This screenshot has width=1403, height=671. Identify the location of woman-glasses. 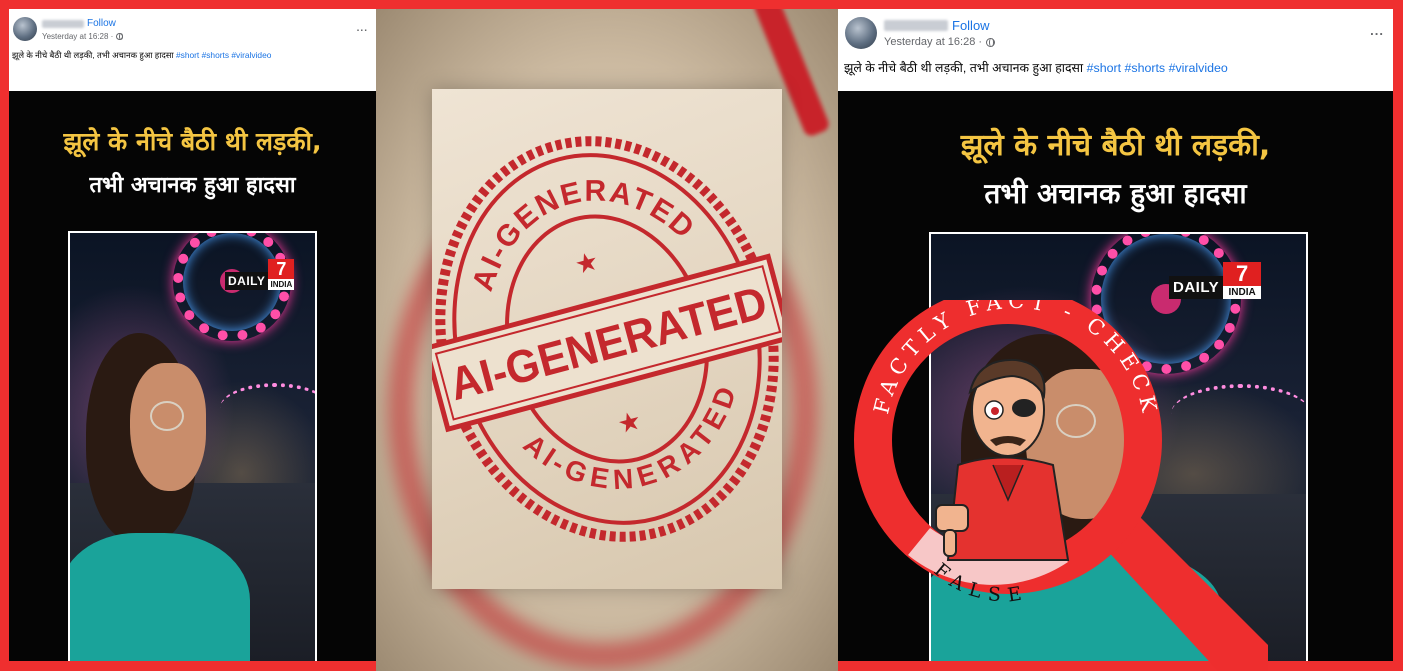
(167, 416).